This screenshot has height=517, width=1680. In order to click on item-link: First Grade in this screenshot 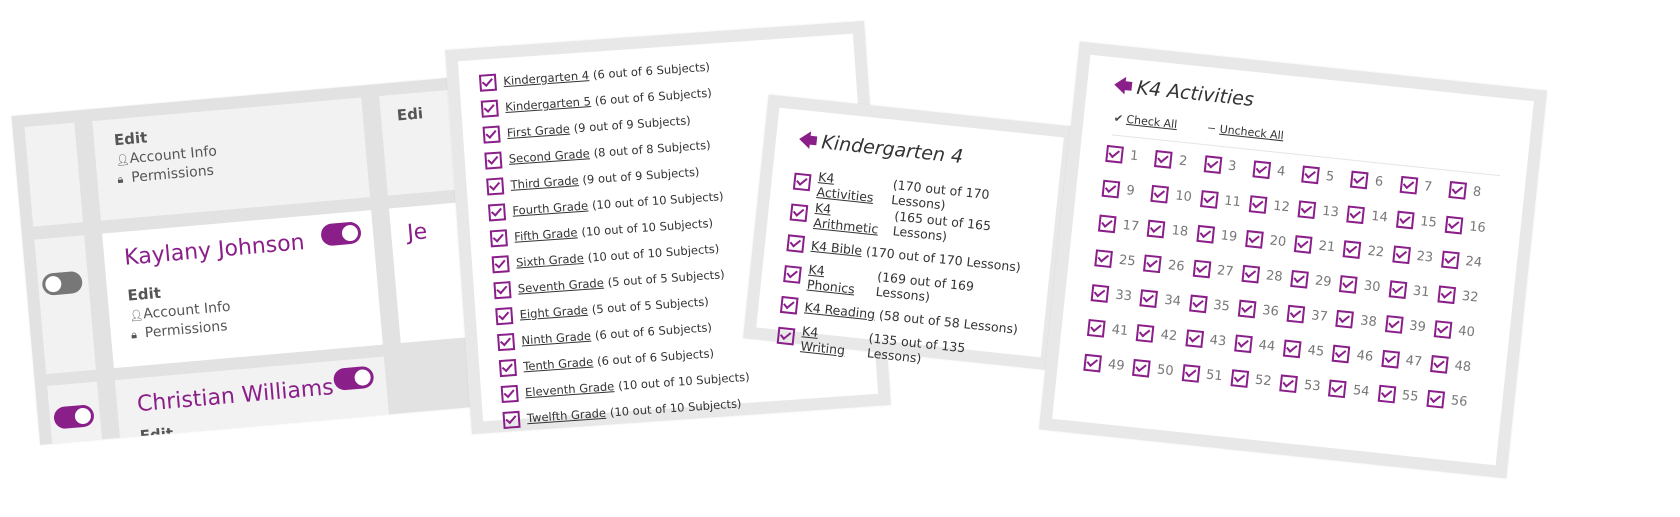, I will do `click(539, 131)`.